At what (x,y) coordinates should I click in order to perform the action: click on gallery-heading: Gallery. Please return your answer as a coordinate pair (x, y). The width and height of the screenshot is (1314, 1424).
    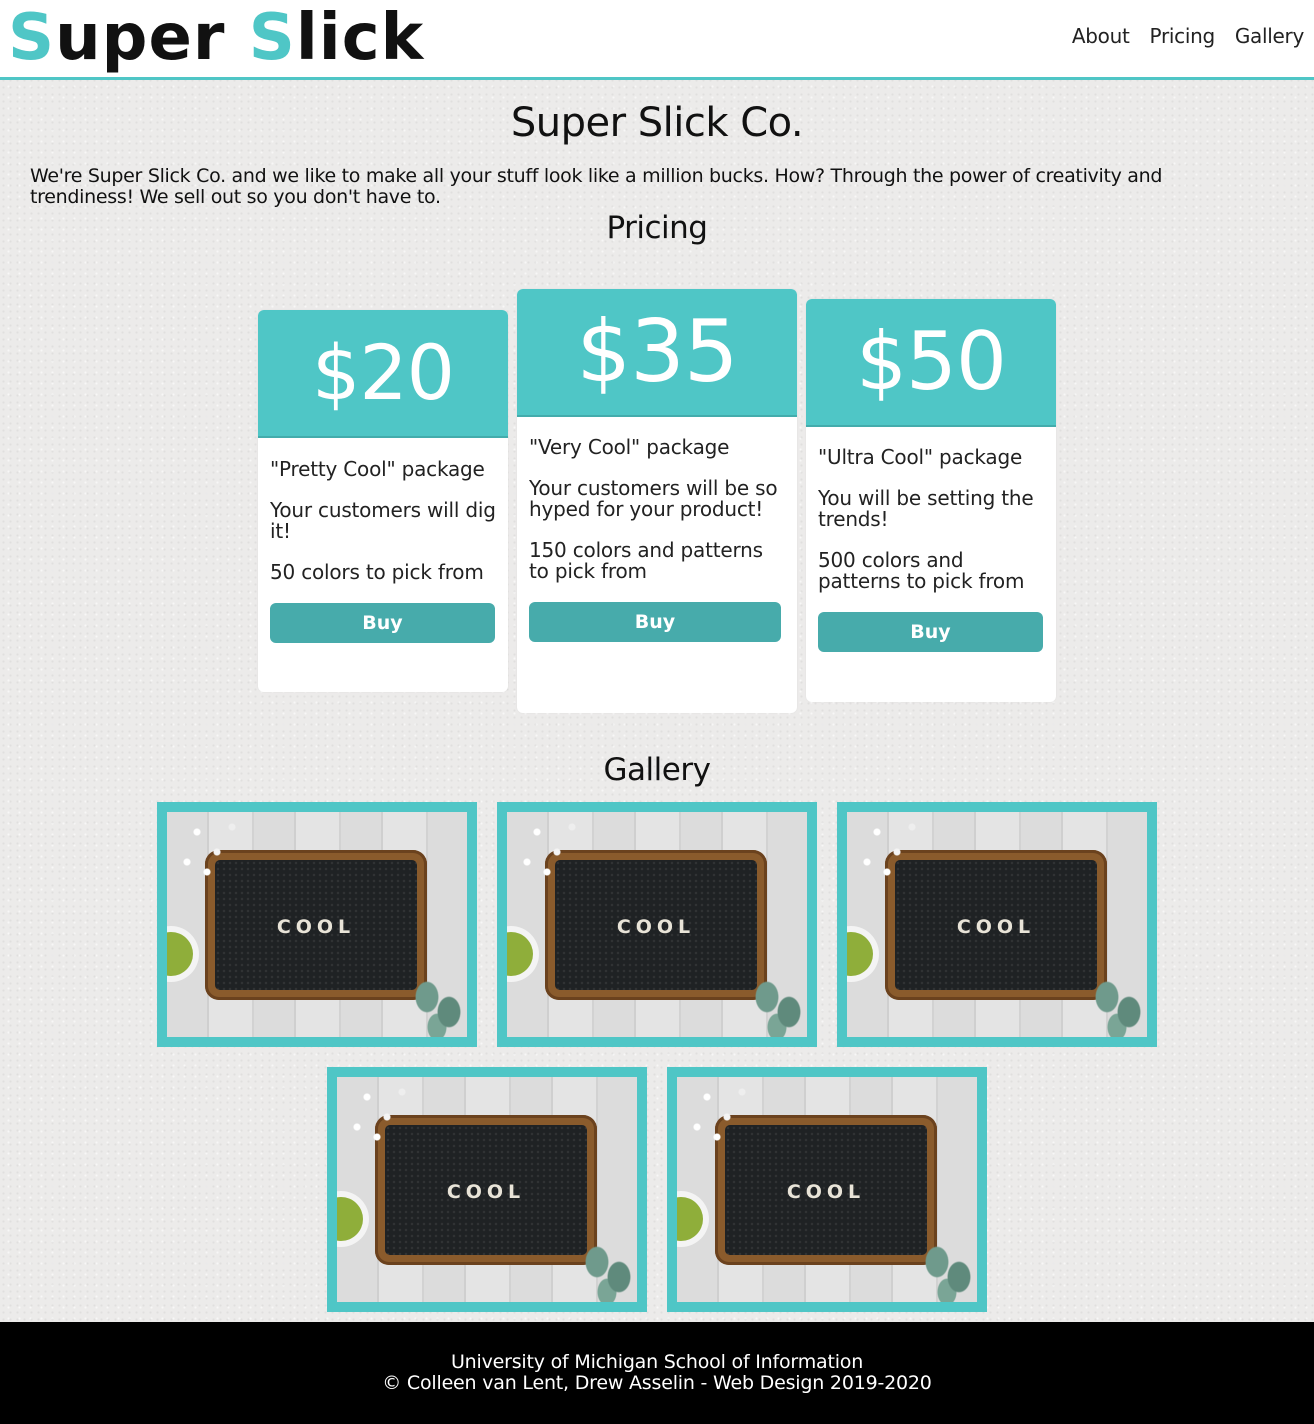
    Looking at the image, I should click on (657, 770).